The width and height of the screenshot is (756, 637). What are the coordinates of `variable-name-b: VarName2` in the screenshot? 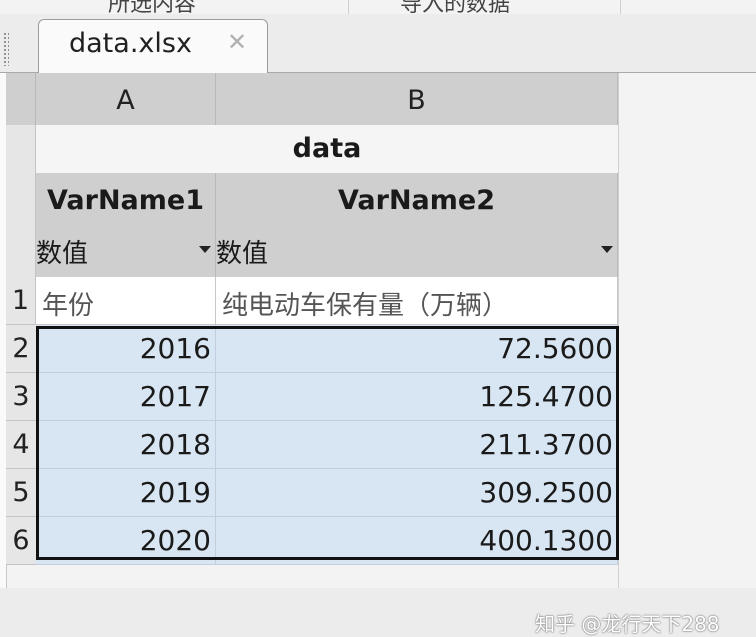 It's located at (417, 200).